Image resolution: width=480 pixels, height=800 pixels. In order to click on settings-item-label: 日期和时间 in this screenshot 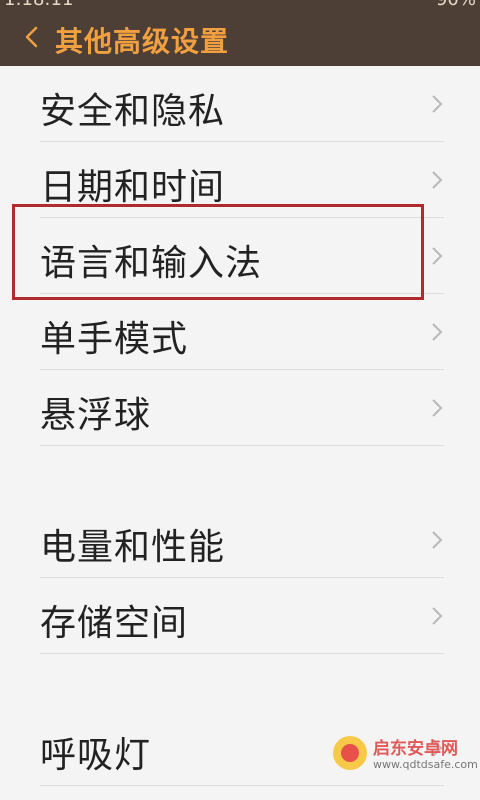, I will do `click(133, 187)`.